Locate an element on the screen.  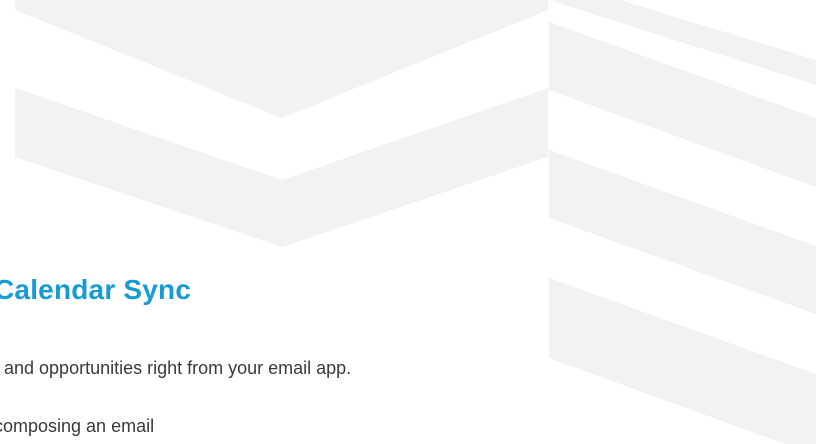
hero-title: Calendar Sync is located at coordinates (96, 289).